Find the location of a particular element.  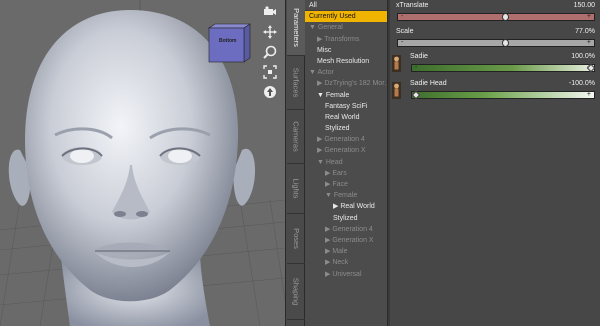

property-slider: Sadie 100.0% -+ is located at coordinates (495, 64).